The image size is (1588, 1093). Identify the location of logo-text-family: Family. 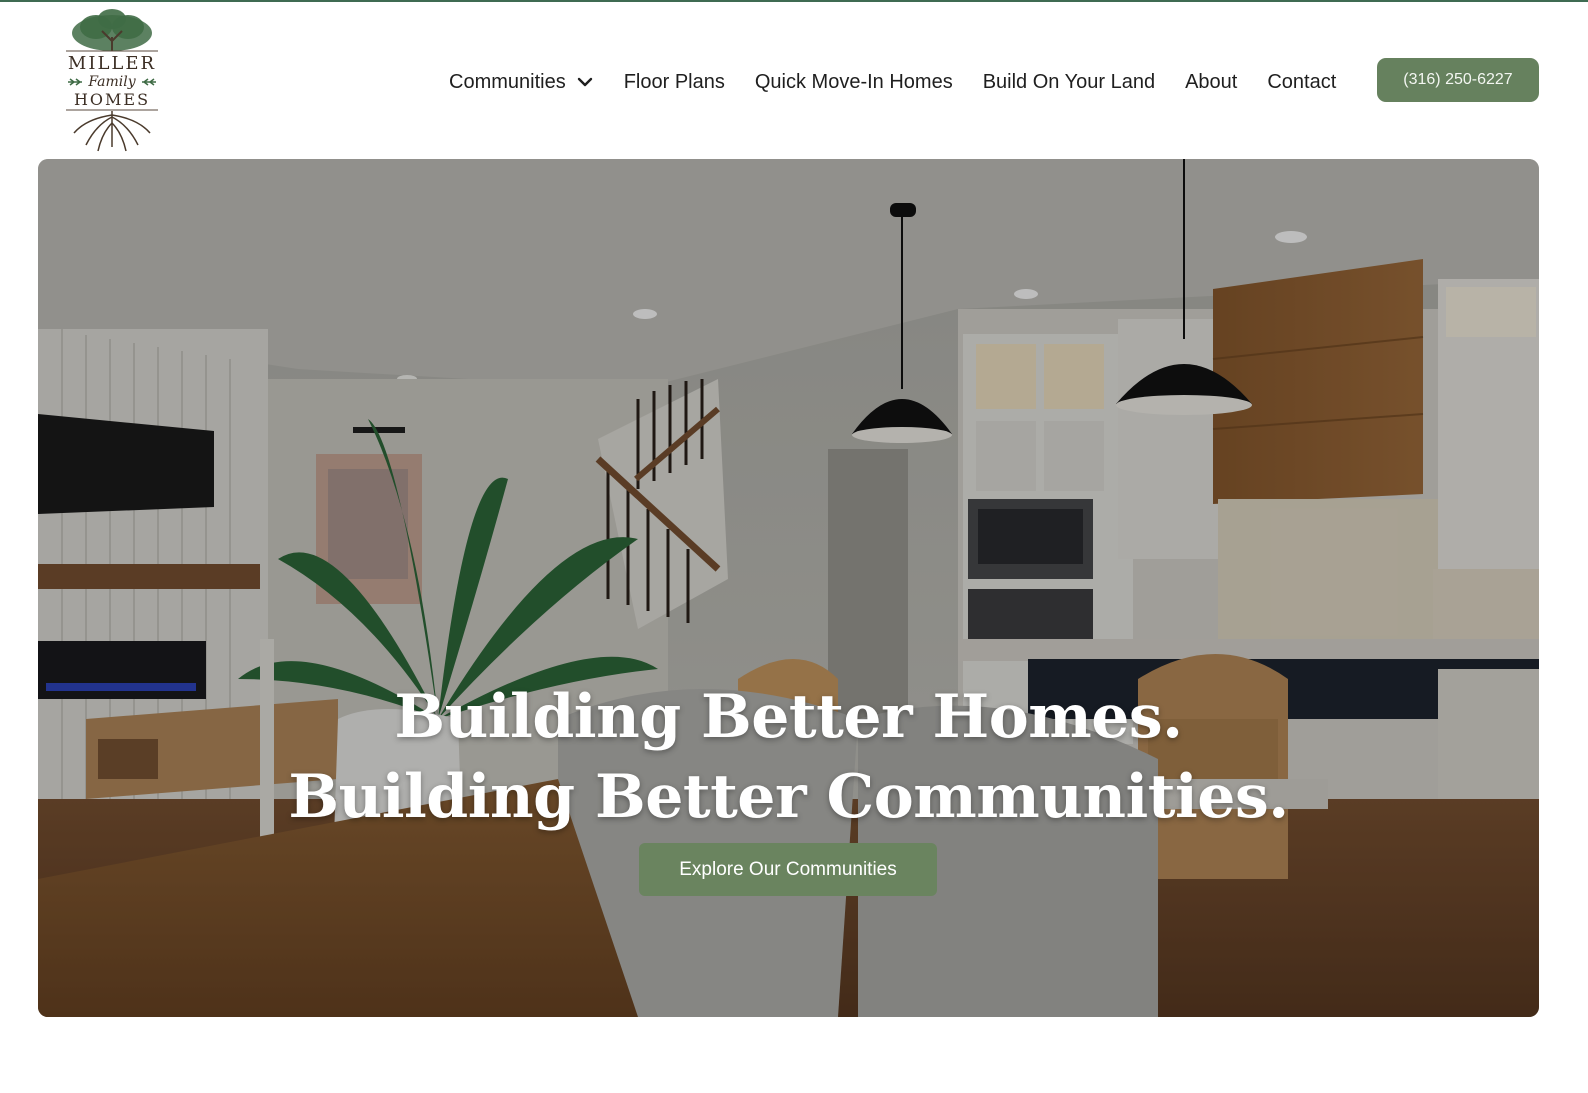
(111, 82).